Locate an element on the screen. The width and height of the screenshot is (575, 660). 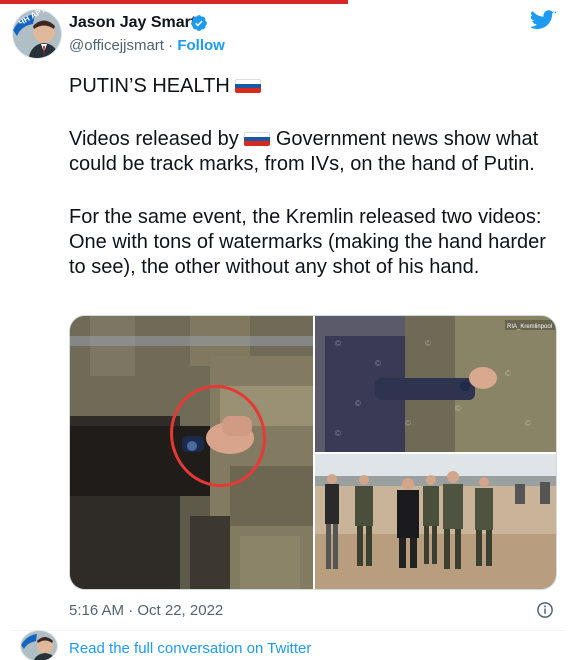
photo-hand-watermarked: © © © © © © © © © RIA_Kremlinpool is located at coordinates (436, 384).